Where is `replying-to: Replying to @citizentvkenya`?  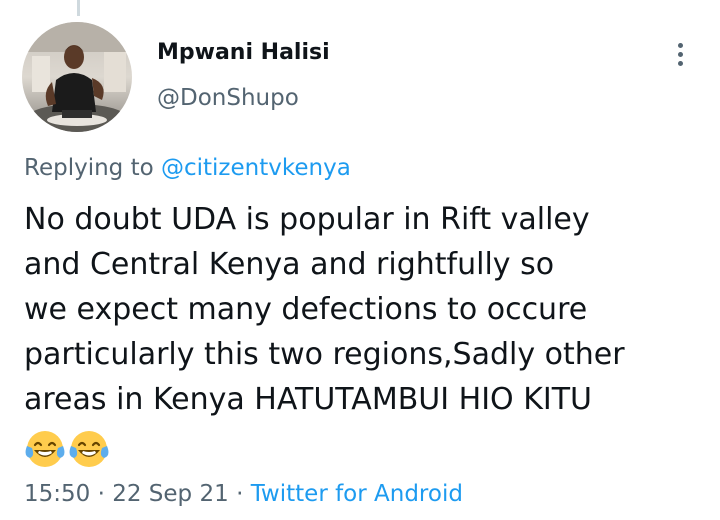
replying-to: Replying to @citizentvkenya is located at coordinates (187, 168).